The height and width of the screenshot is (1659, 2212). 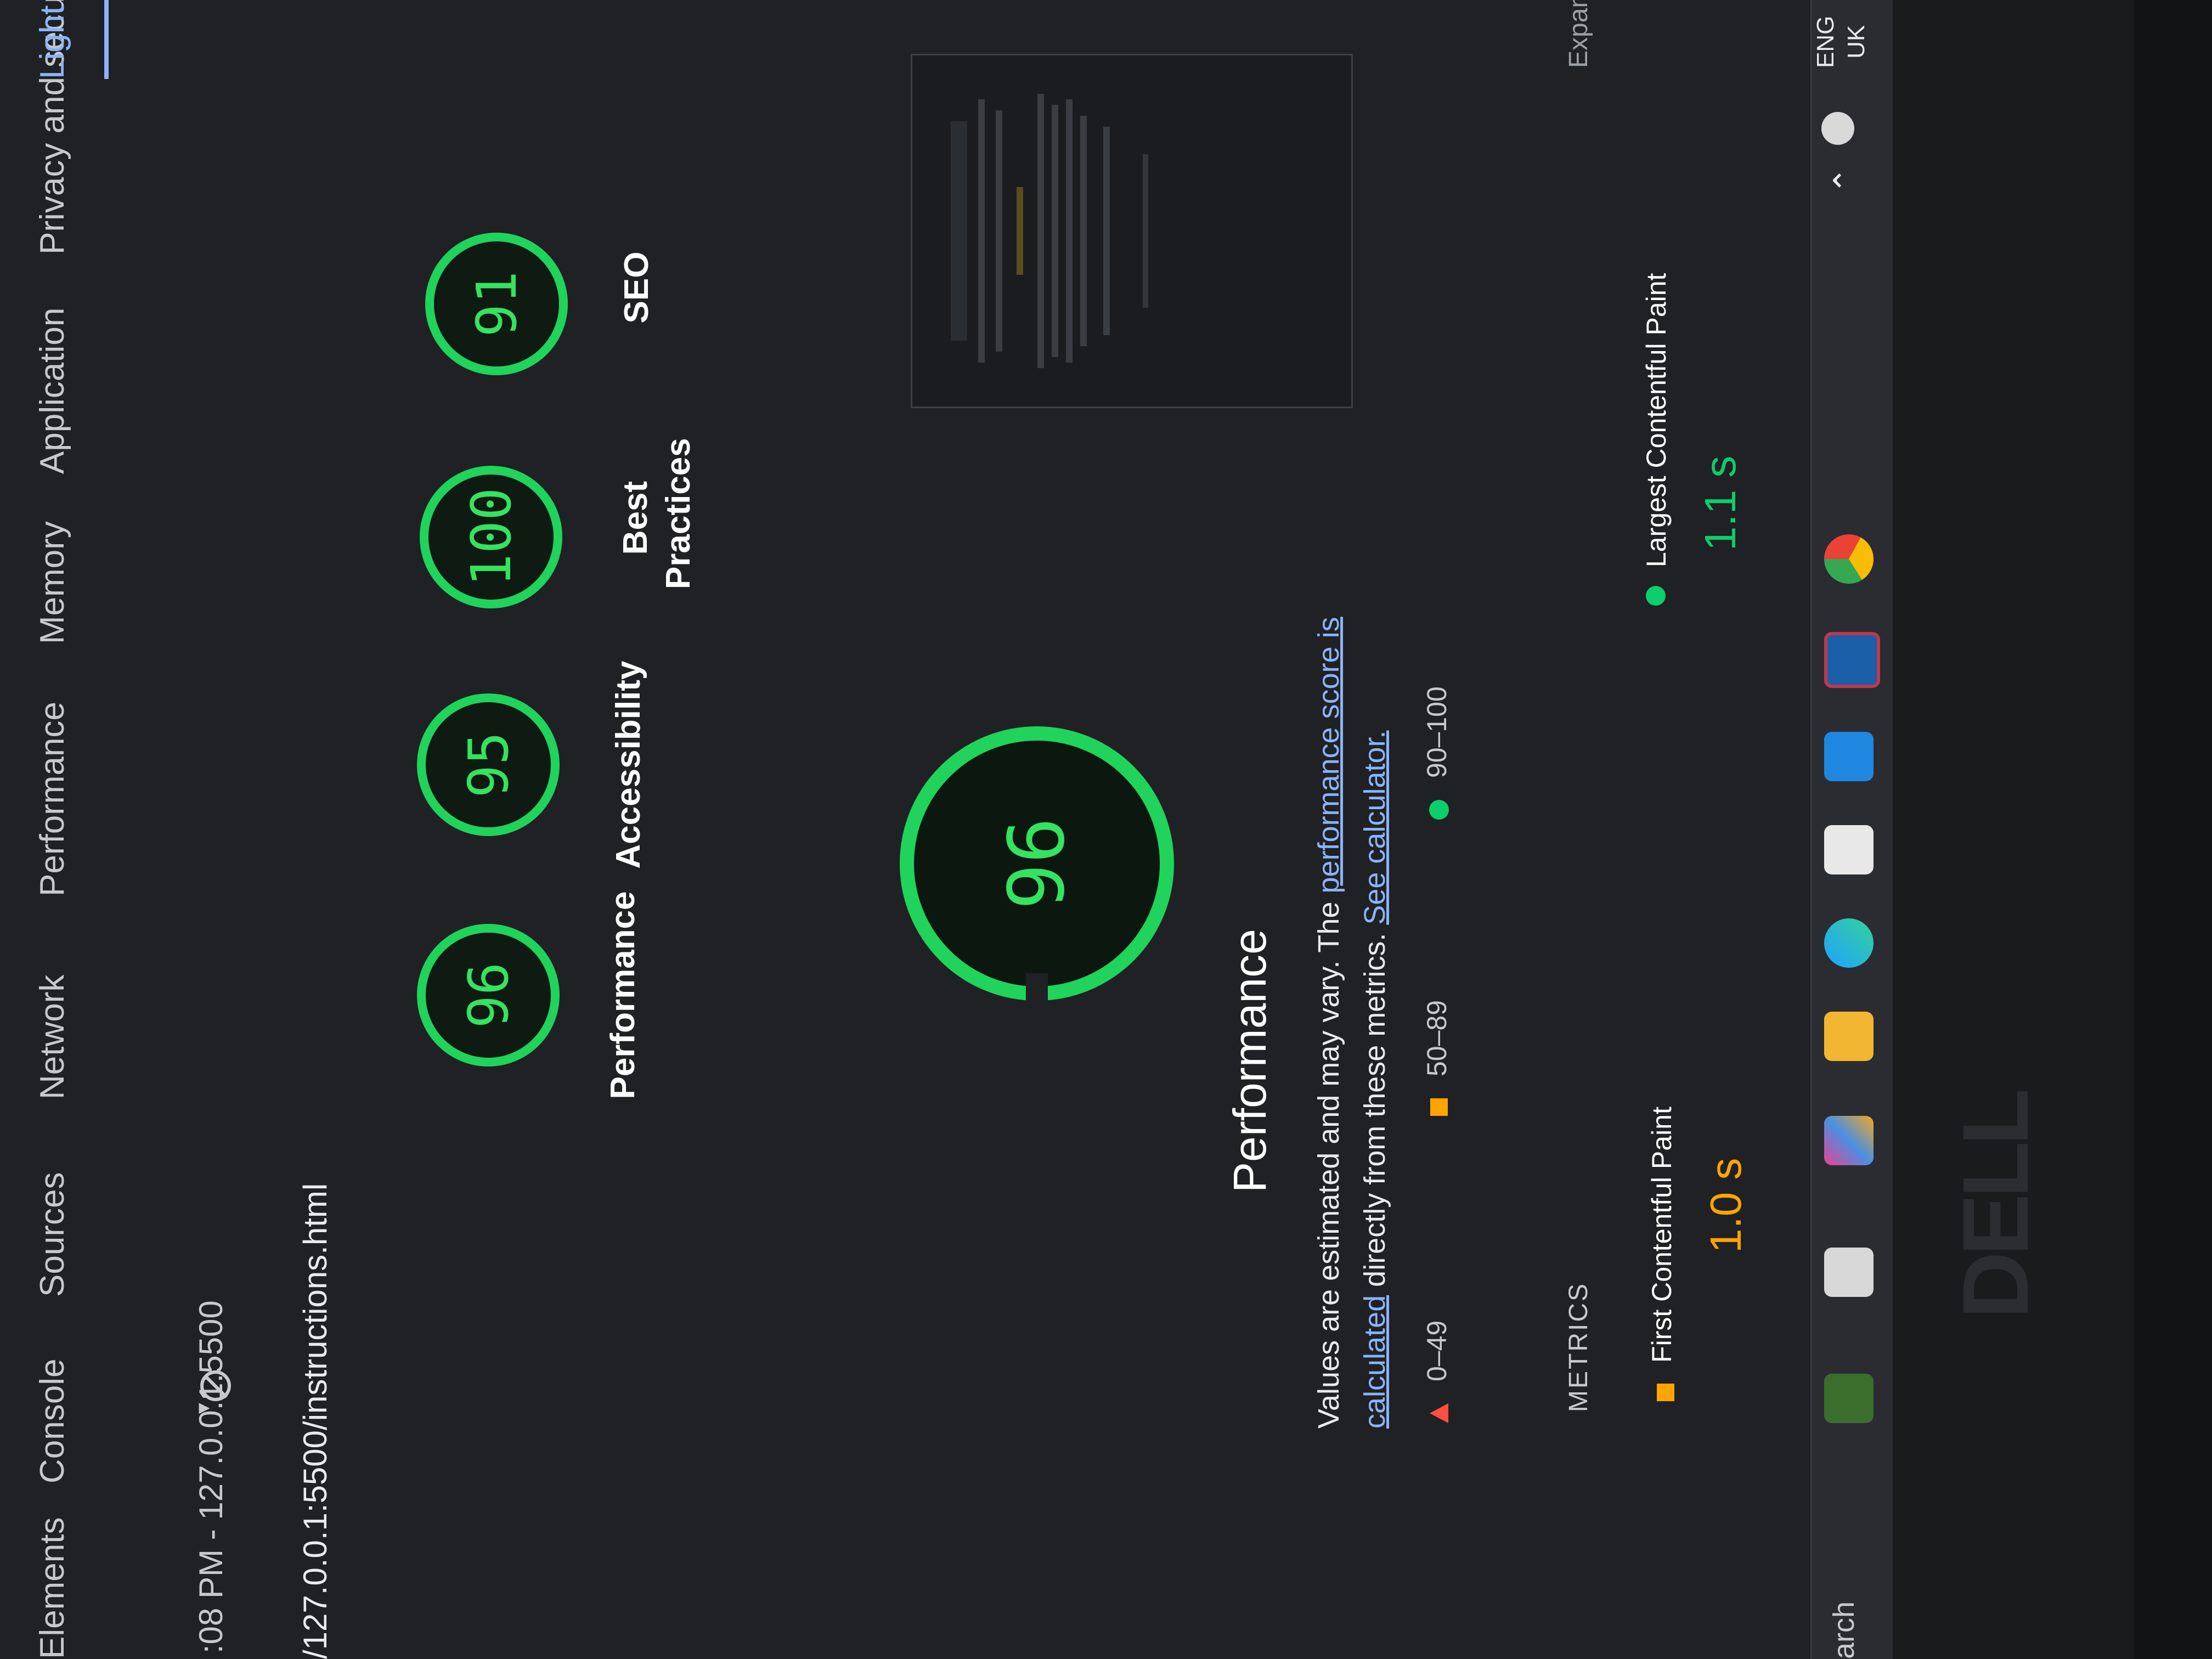 What do you see at coordinates (622, 995) in the screenshot?
I see `gauge-label-performance: Performance` at bounding box center [622, 995].